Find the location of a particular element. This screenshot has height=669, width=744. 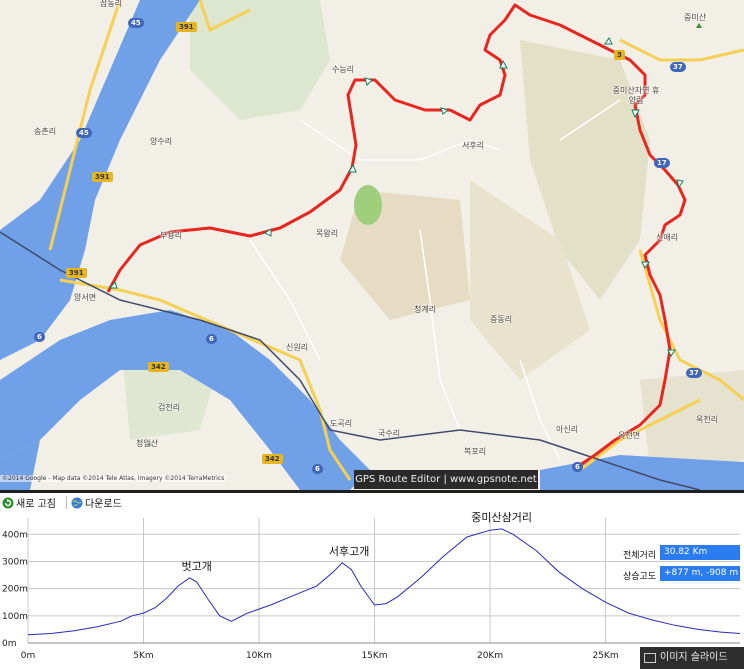

y-tick-label: 100m is located at coordinates (15, 617).